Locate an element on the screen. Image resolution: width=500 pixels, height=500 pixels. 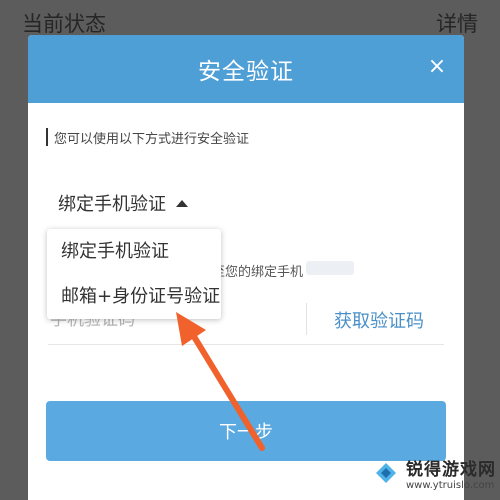
verification-method-select: 绑定手机验证 is located at coordinates (123, 203).